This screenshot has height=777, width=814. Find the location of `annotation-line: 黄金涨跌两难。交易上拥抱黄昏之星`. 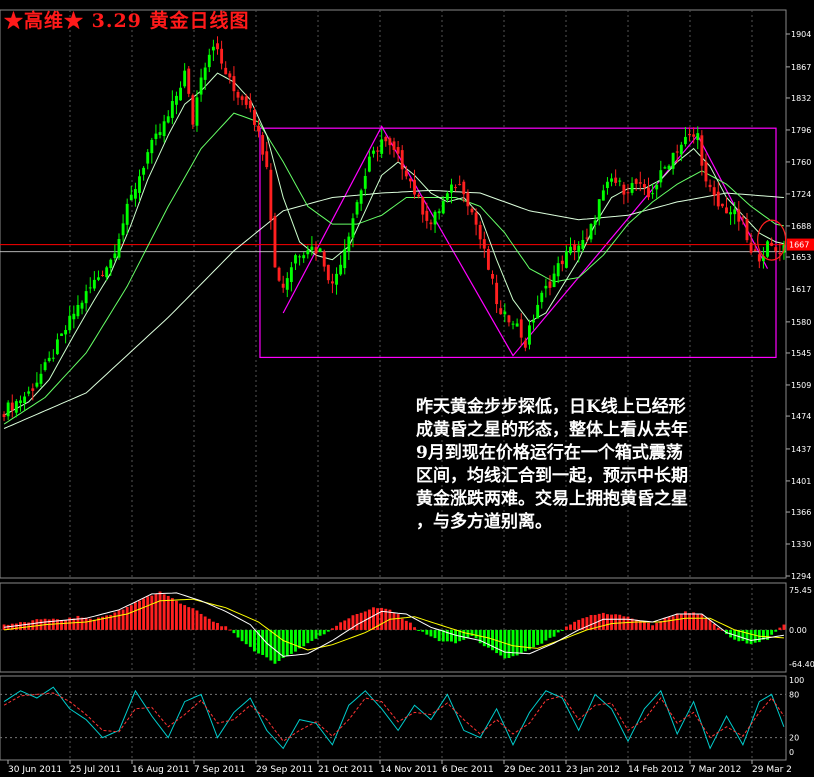

annotation-line: 黄金涨跌两难。交易上拥抱黄昏之星 is located at coordinates (552, 499).